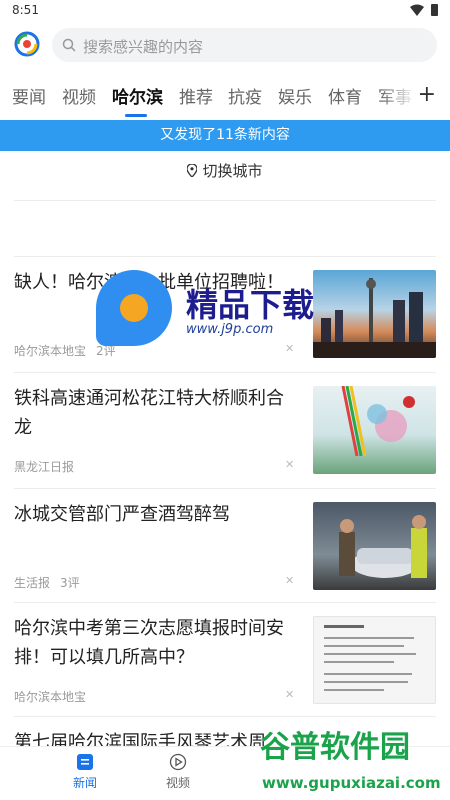 The width and height of the screenshot is (450, 800). I want to click on watermark-logo, so click(134, 308).